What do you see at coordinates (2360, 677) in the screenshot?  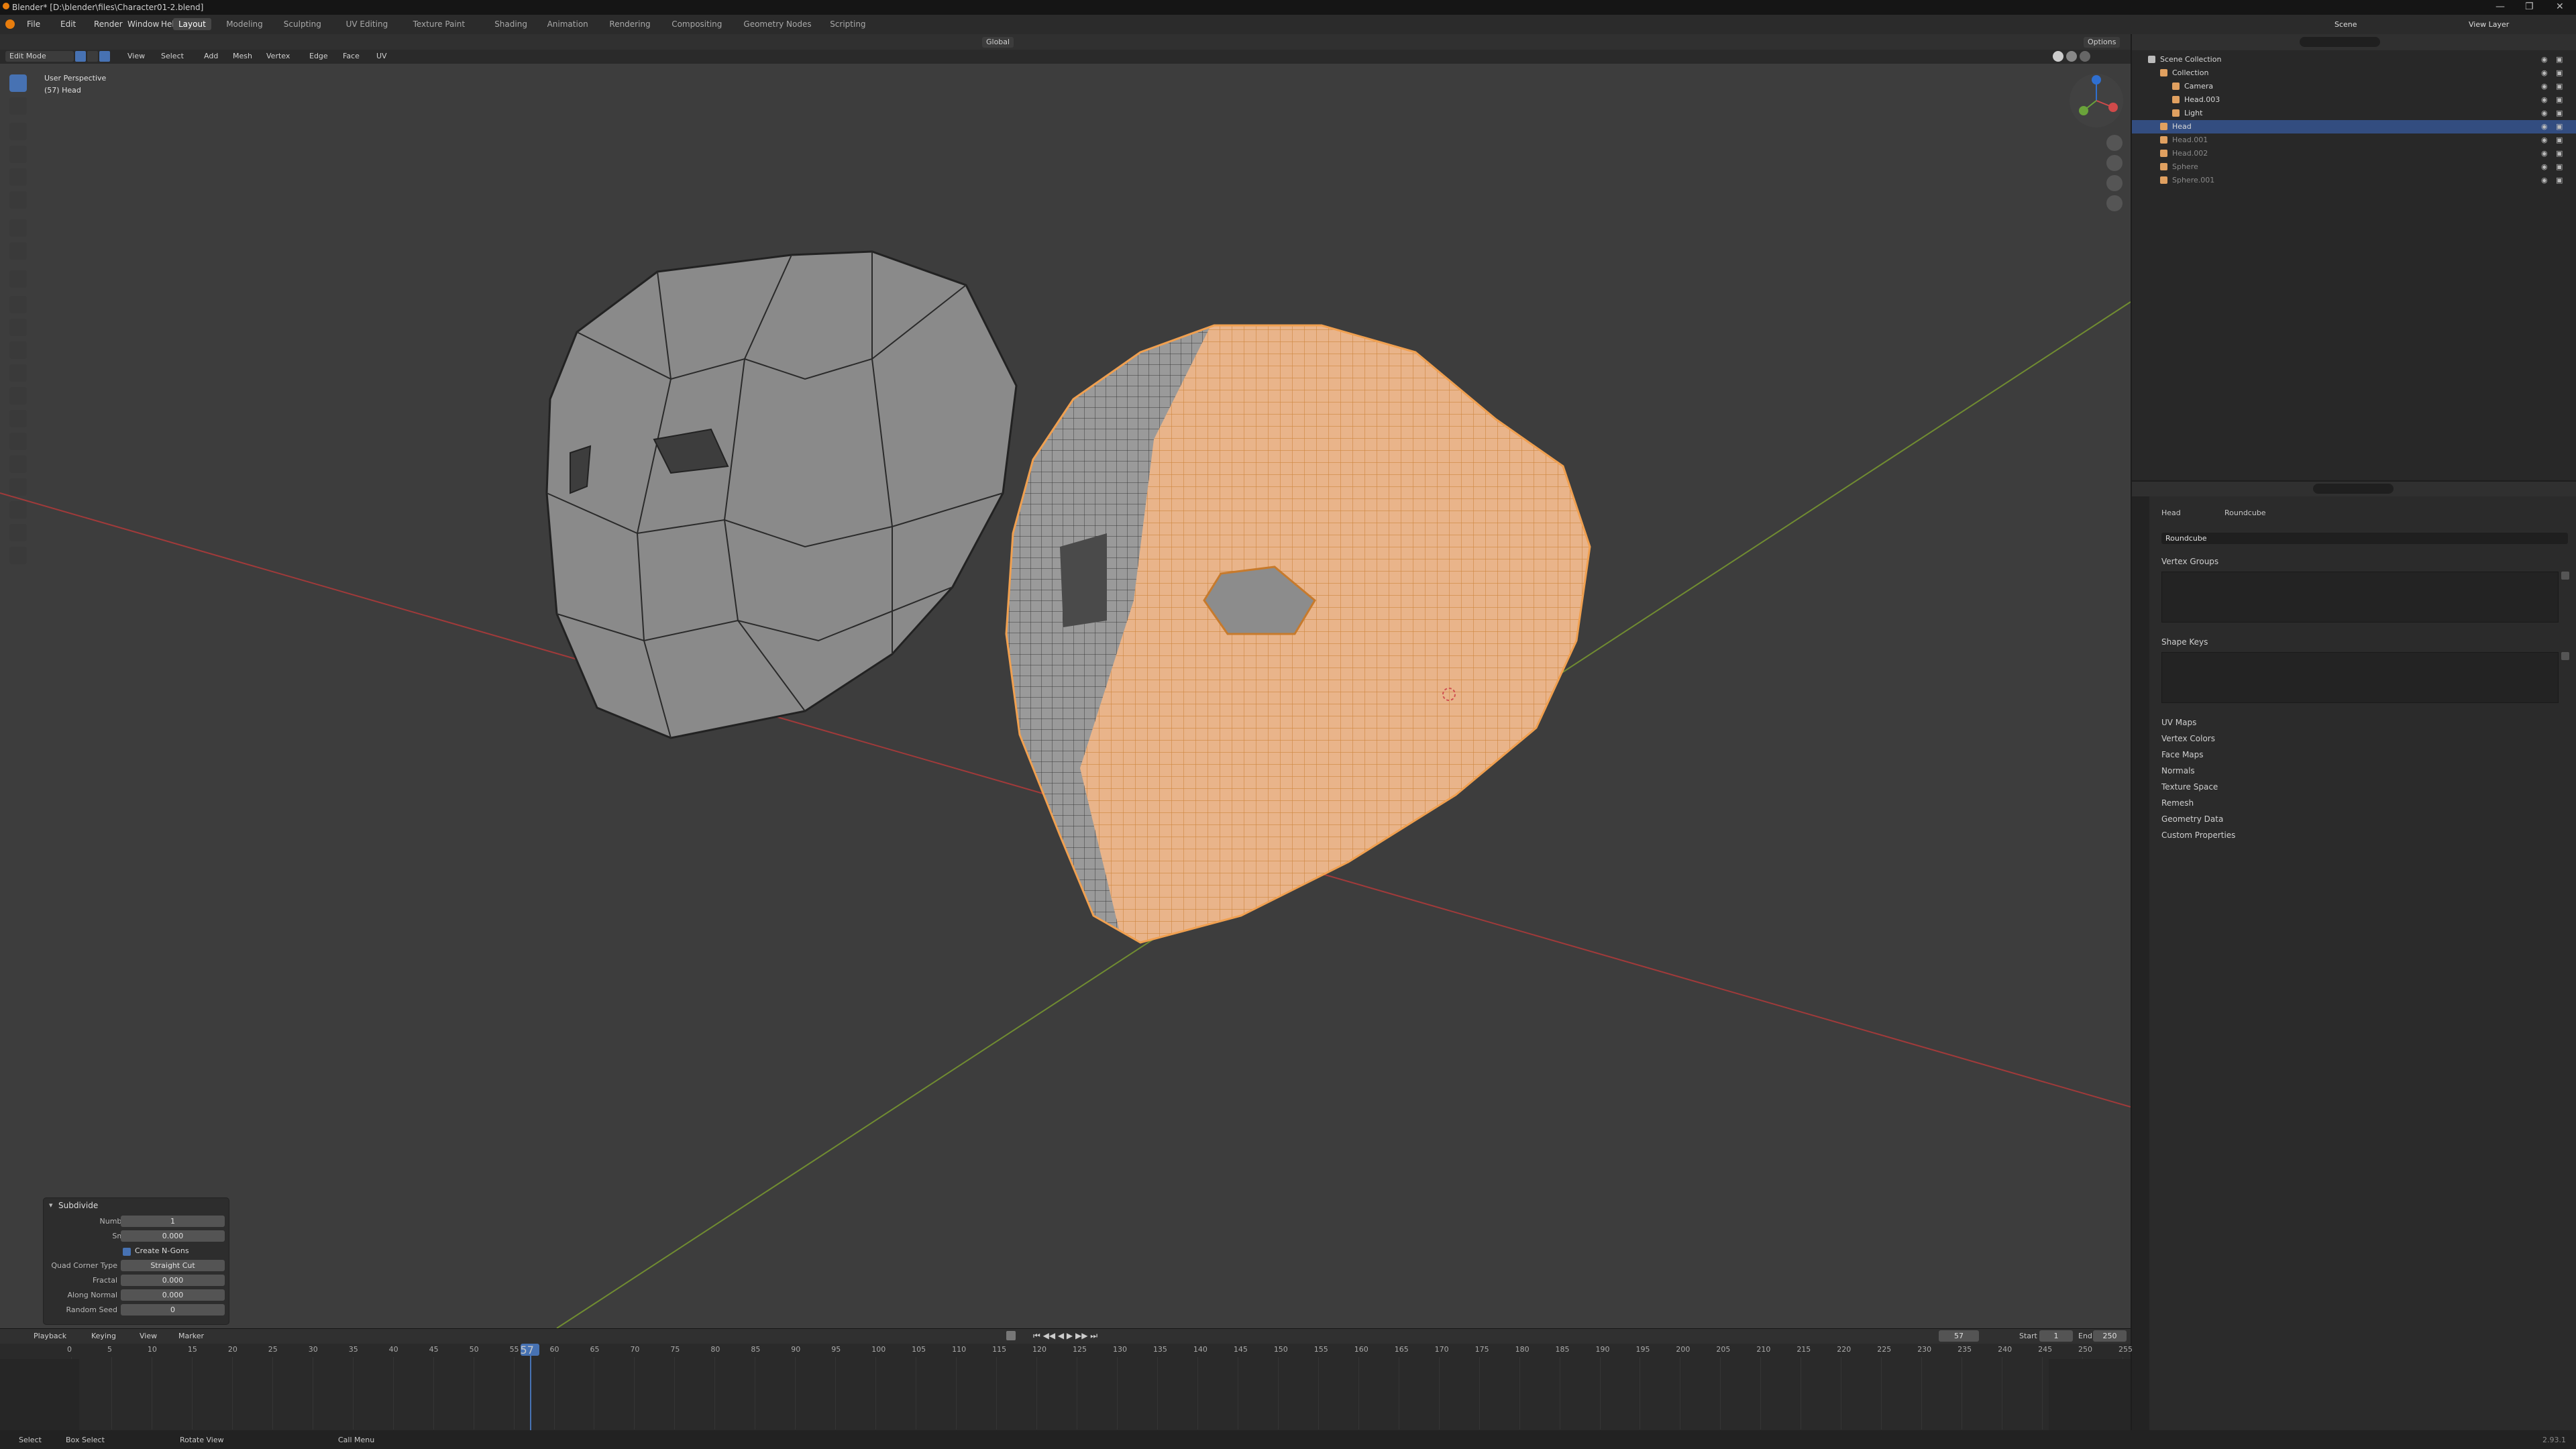 I see `panel-list-shape-keys` at bounding box center [2360, 677].